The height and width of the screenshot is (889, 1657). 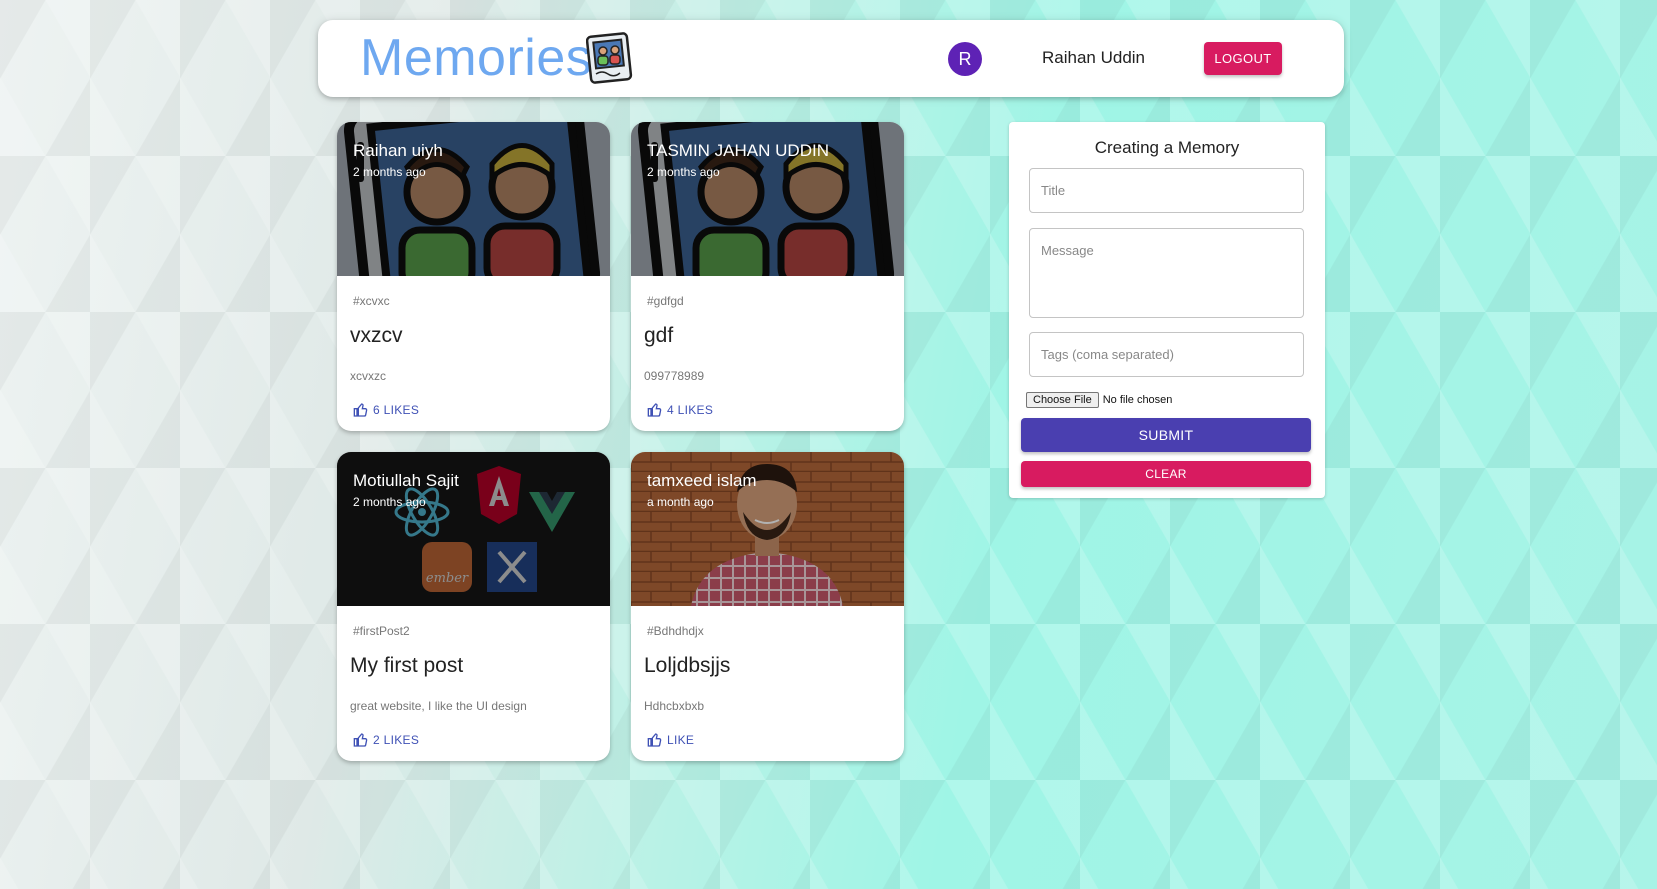 What do you see at coordinates (665, 301) in the screenshot?
I see `post-tags: #gdfgd` at bounding box center [665, 301].